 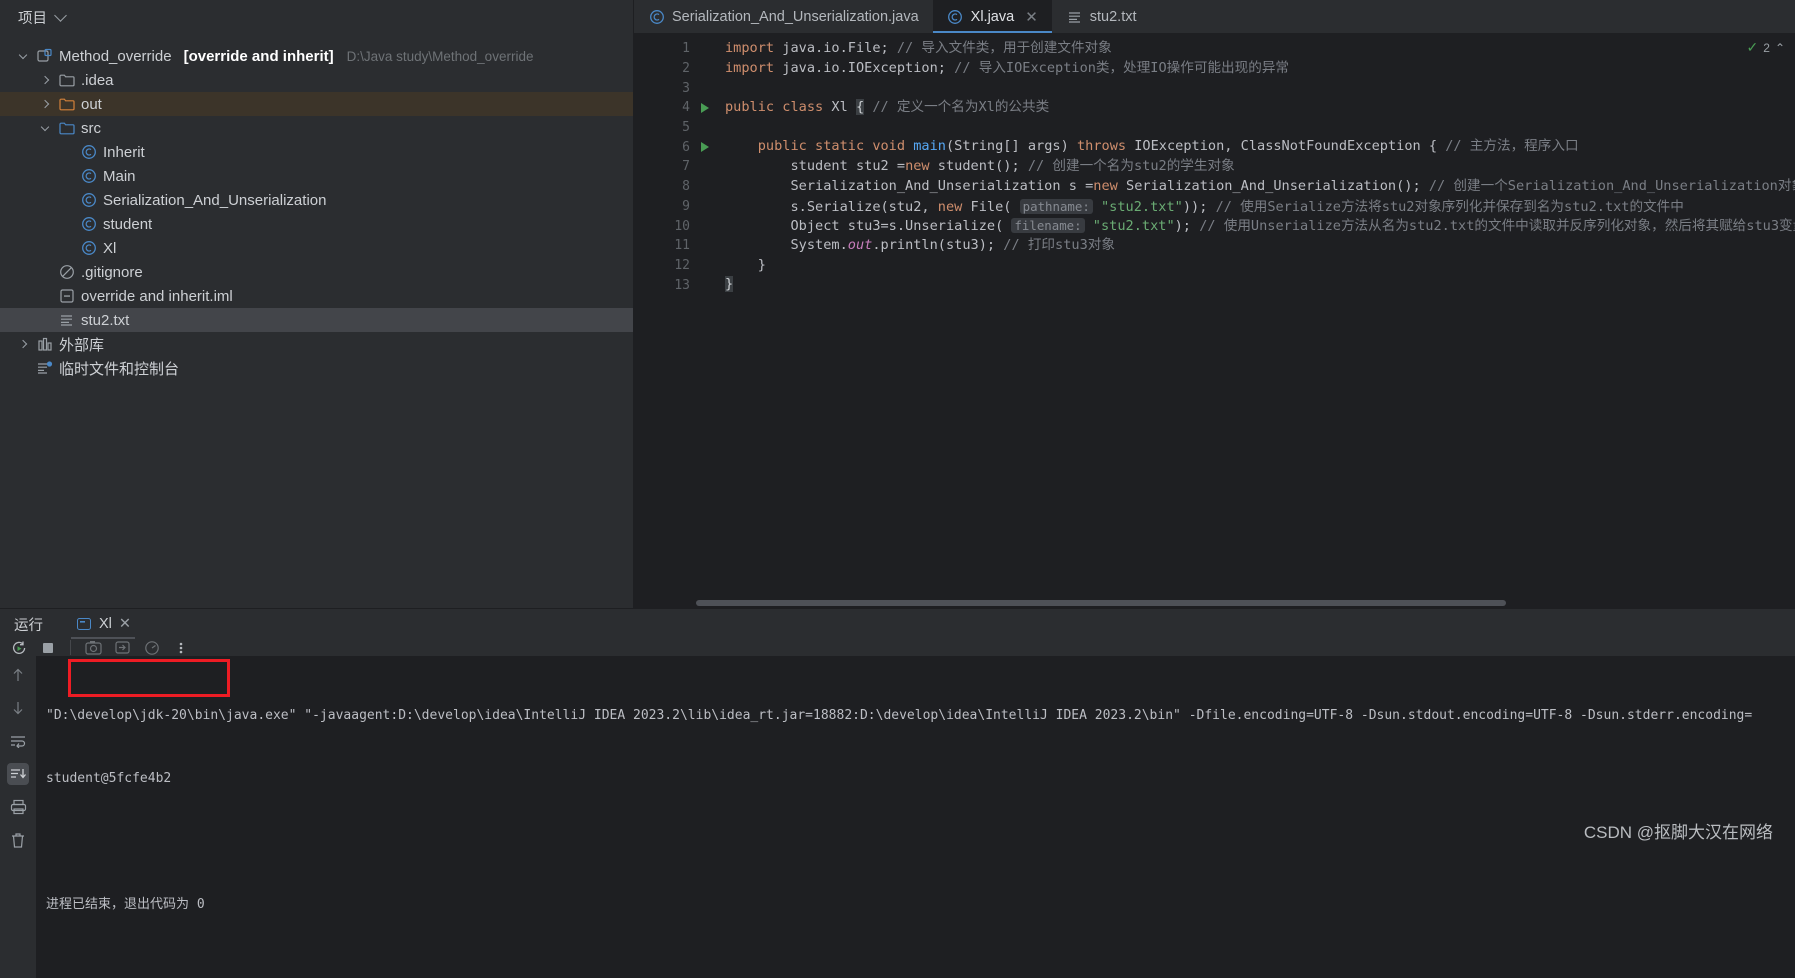 What do you see at coordinates (682, 285) in the screenshot?
I see `line-number: 13` at bounding box center [682, 285].